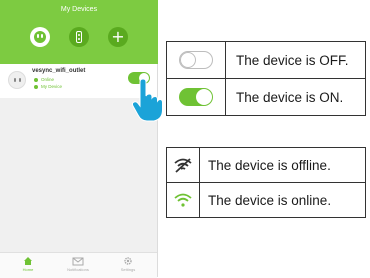 The image size is (370, 278). I want to click on wifi-offline-icon, so click(183, 165).